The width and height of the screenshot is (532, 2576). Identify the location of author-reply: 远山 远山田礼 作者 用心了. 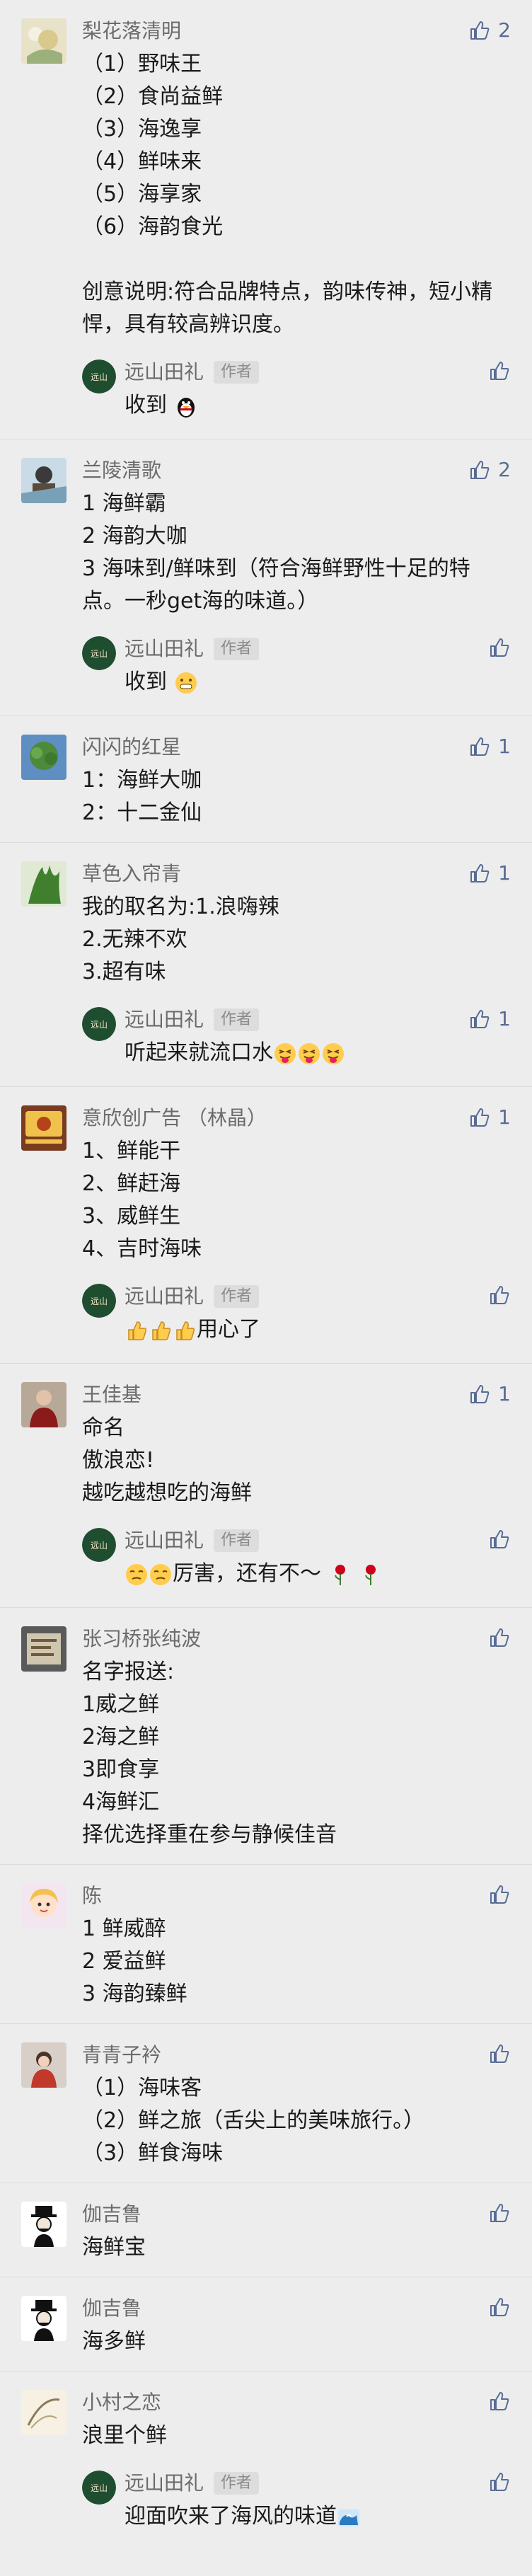
(295, 1311).